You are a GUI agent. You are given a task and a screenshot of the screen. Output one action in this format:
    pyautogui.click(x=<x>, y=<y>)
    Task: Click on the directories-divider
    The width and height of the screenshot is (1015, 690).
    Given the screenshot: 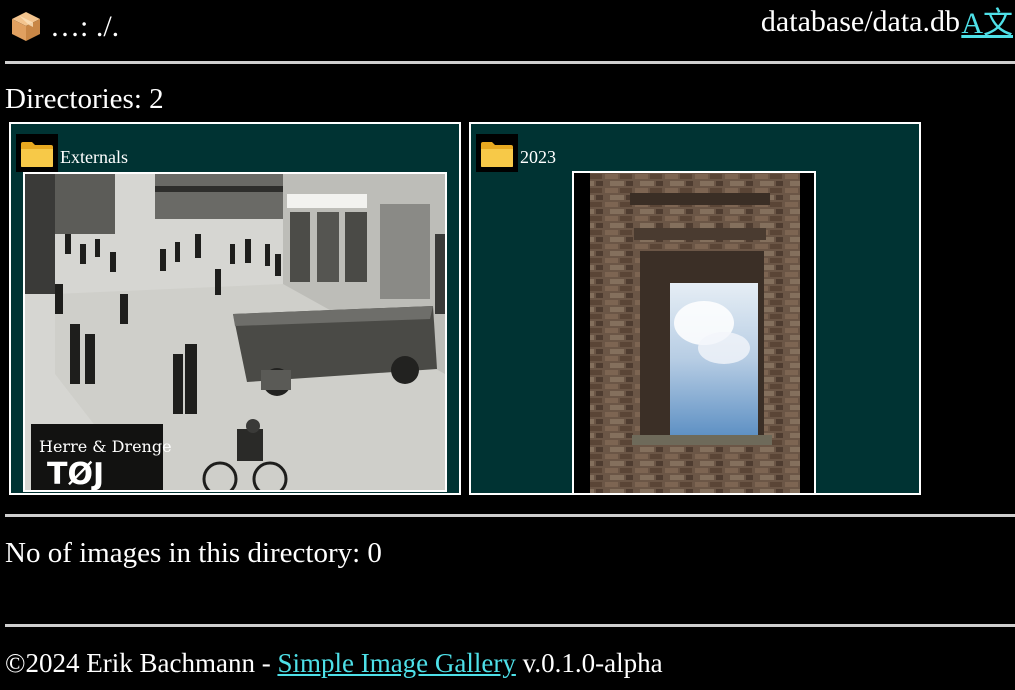 What is the action you would take?
    pyautogui.click(x=510, y=515)
    